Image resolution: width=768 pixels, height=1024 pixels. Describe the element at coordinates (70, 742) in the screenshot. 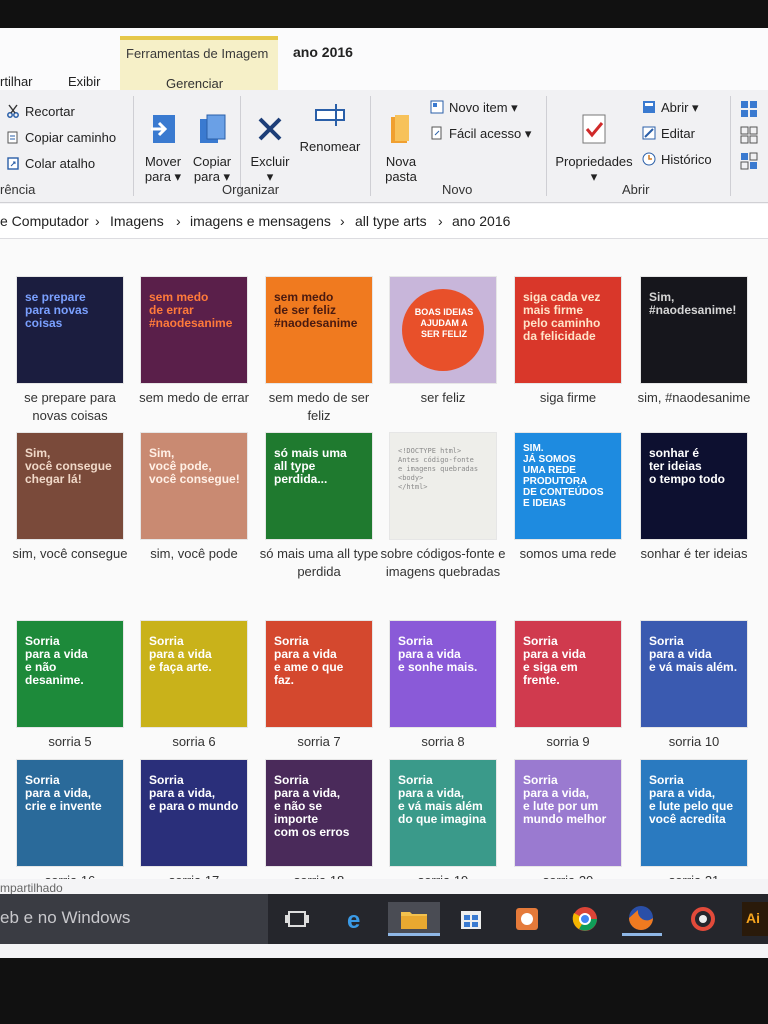

I see `file-name-label: sorria 5` at that location.